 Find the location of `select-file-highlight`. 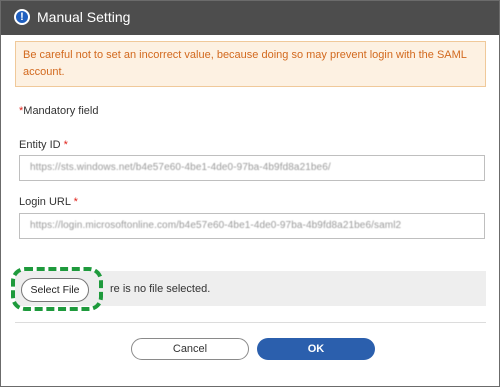

select-file-highlight is located at coordinates (57, 289).